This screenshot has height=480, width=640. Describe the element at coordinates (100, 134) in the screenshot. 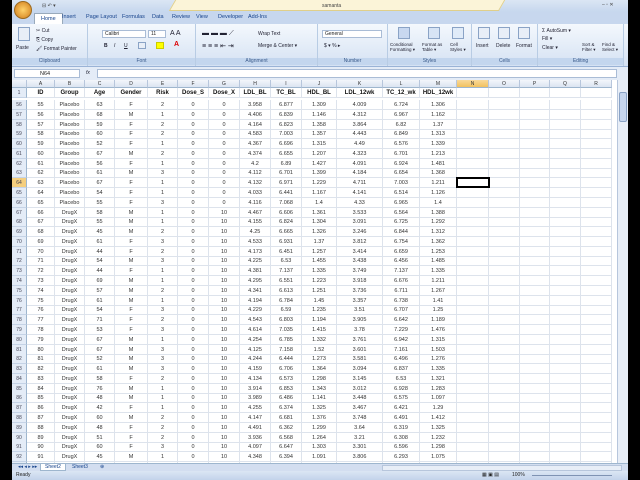

I see `cell: 60` at that location.